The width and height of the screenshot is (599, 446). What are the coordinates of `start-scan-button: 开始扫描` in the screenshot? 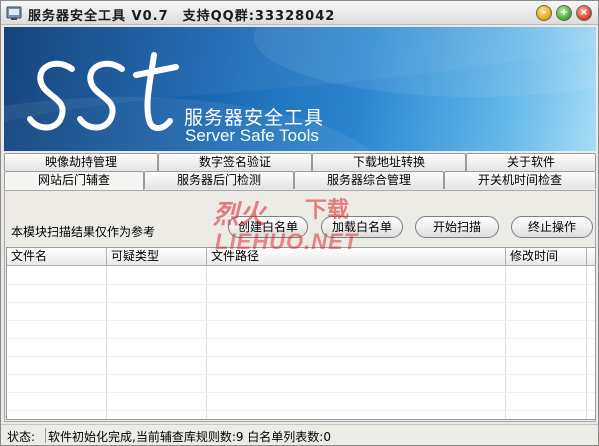 It's located at (457, 227).